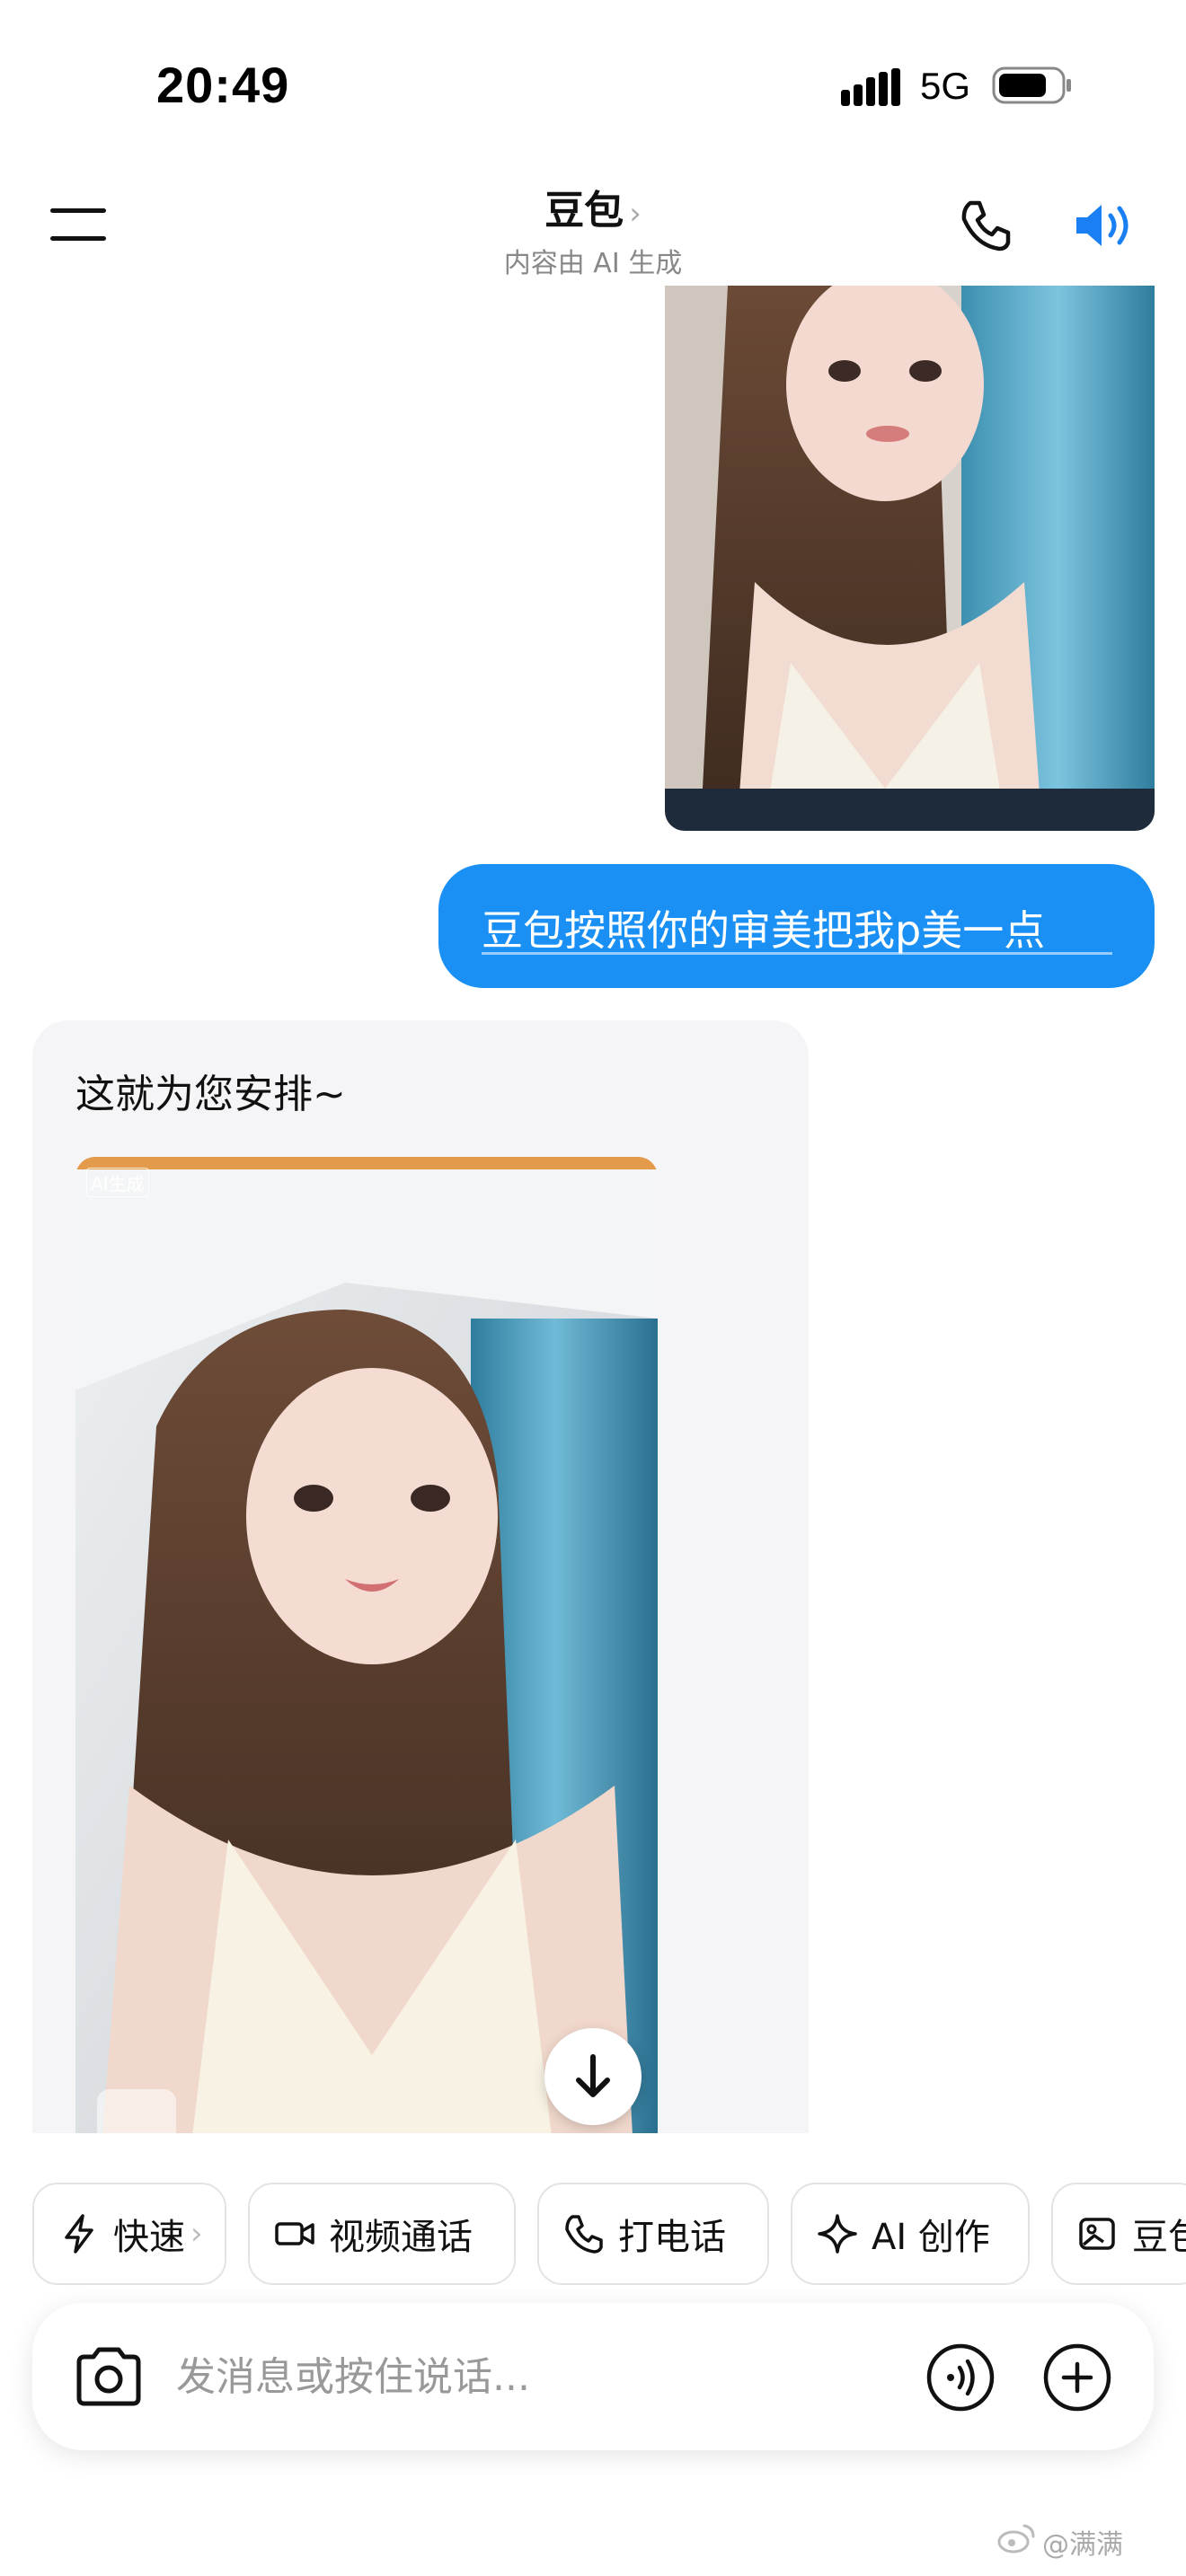  What do you see at coordinates (1016, 2539) in the screenshot?
I see `weibo-logo-icon` at bounding box center [1016, 2539].